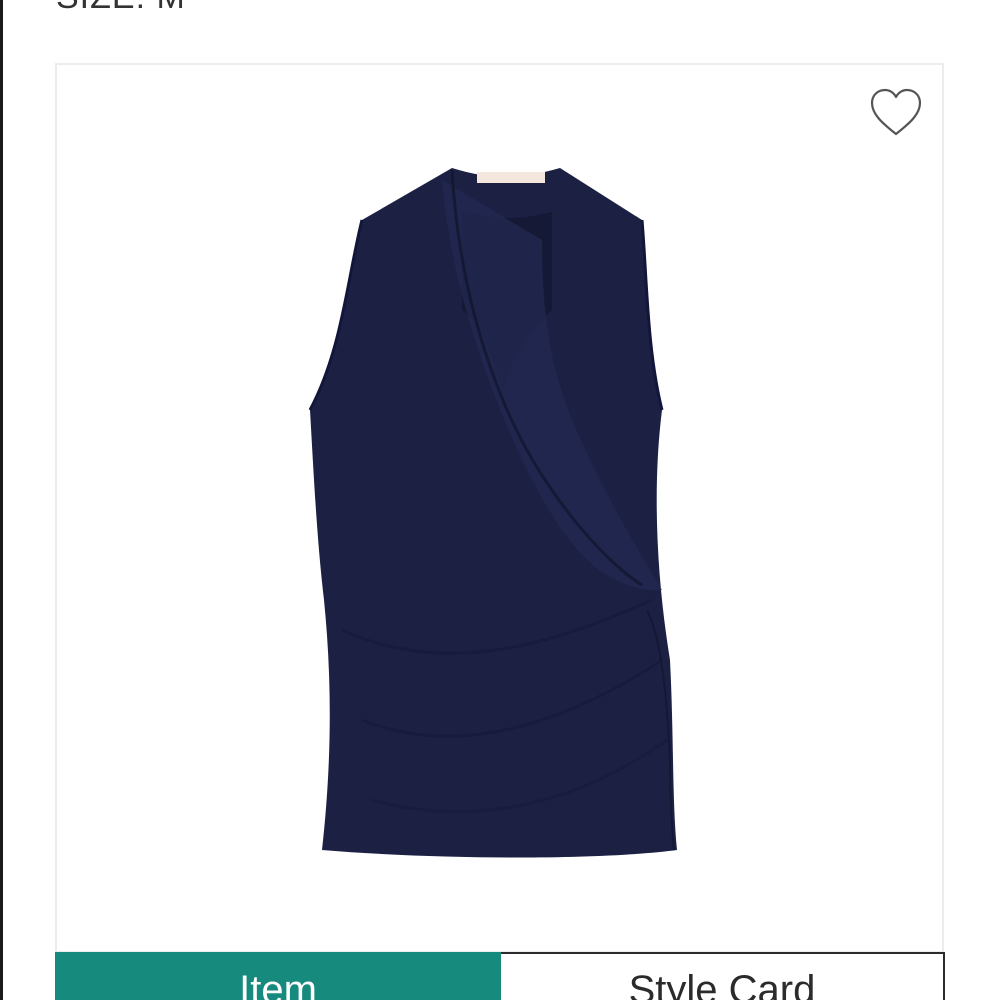  I want to click on size-label: SIZE: M, so click(121, 8).